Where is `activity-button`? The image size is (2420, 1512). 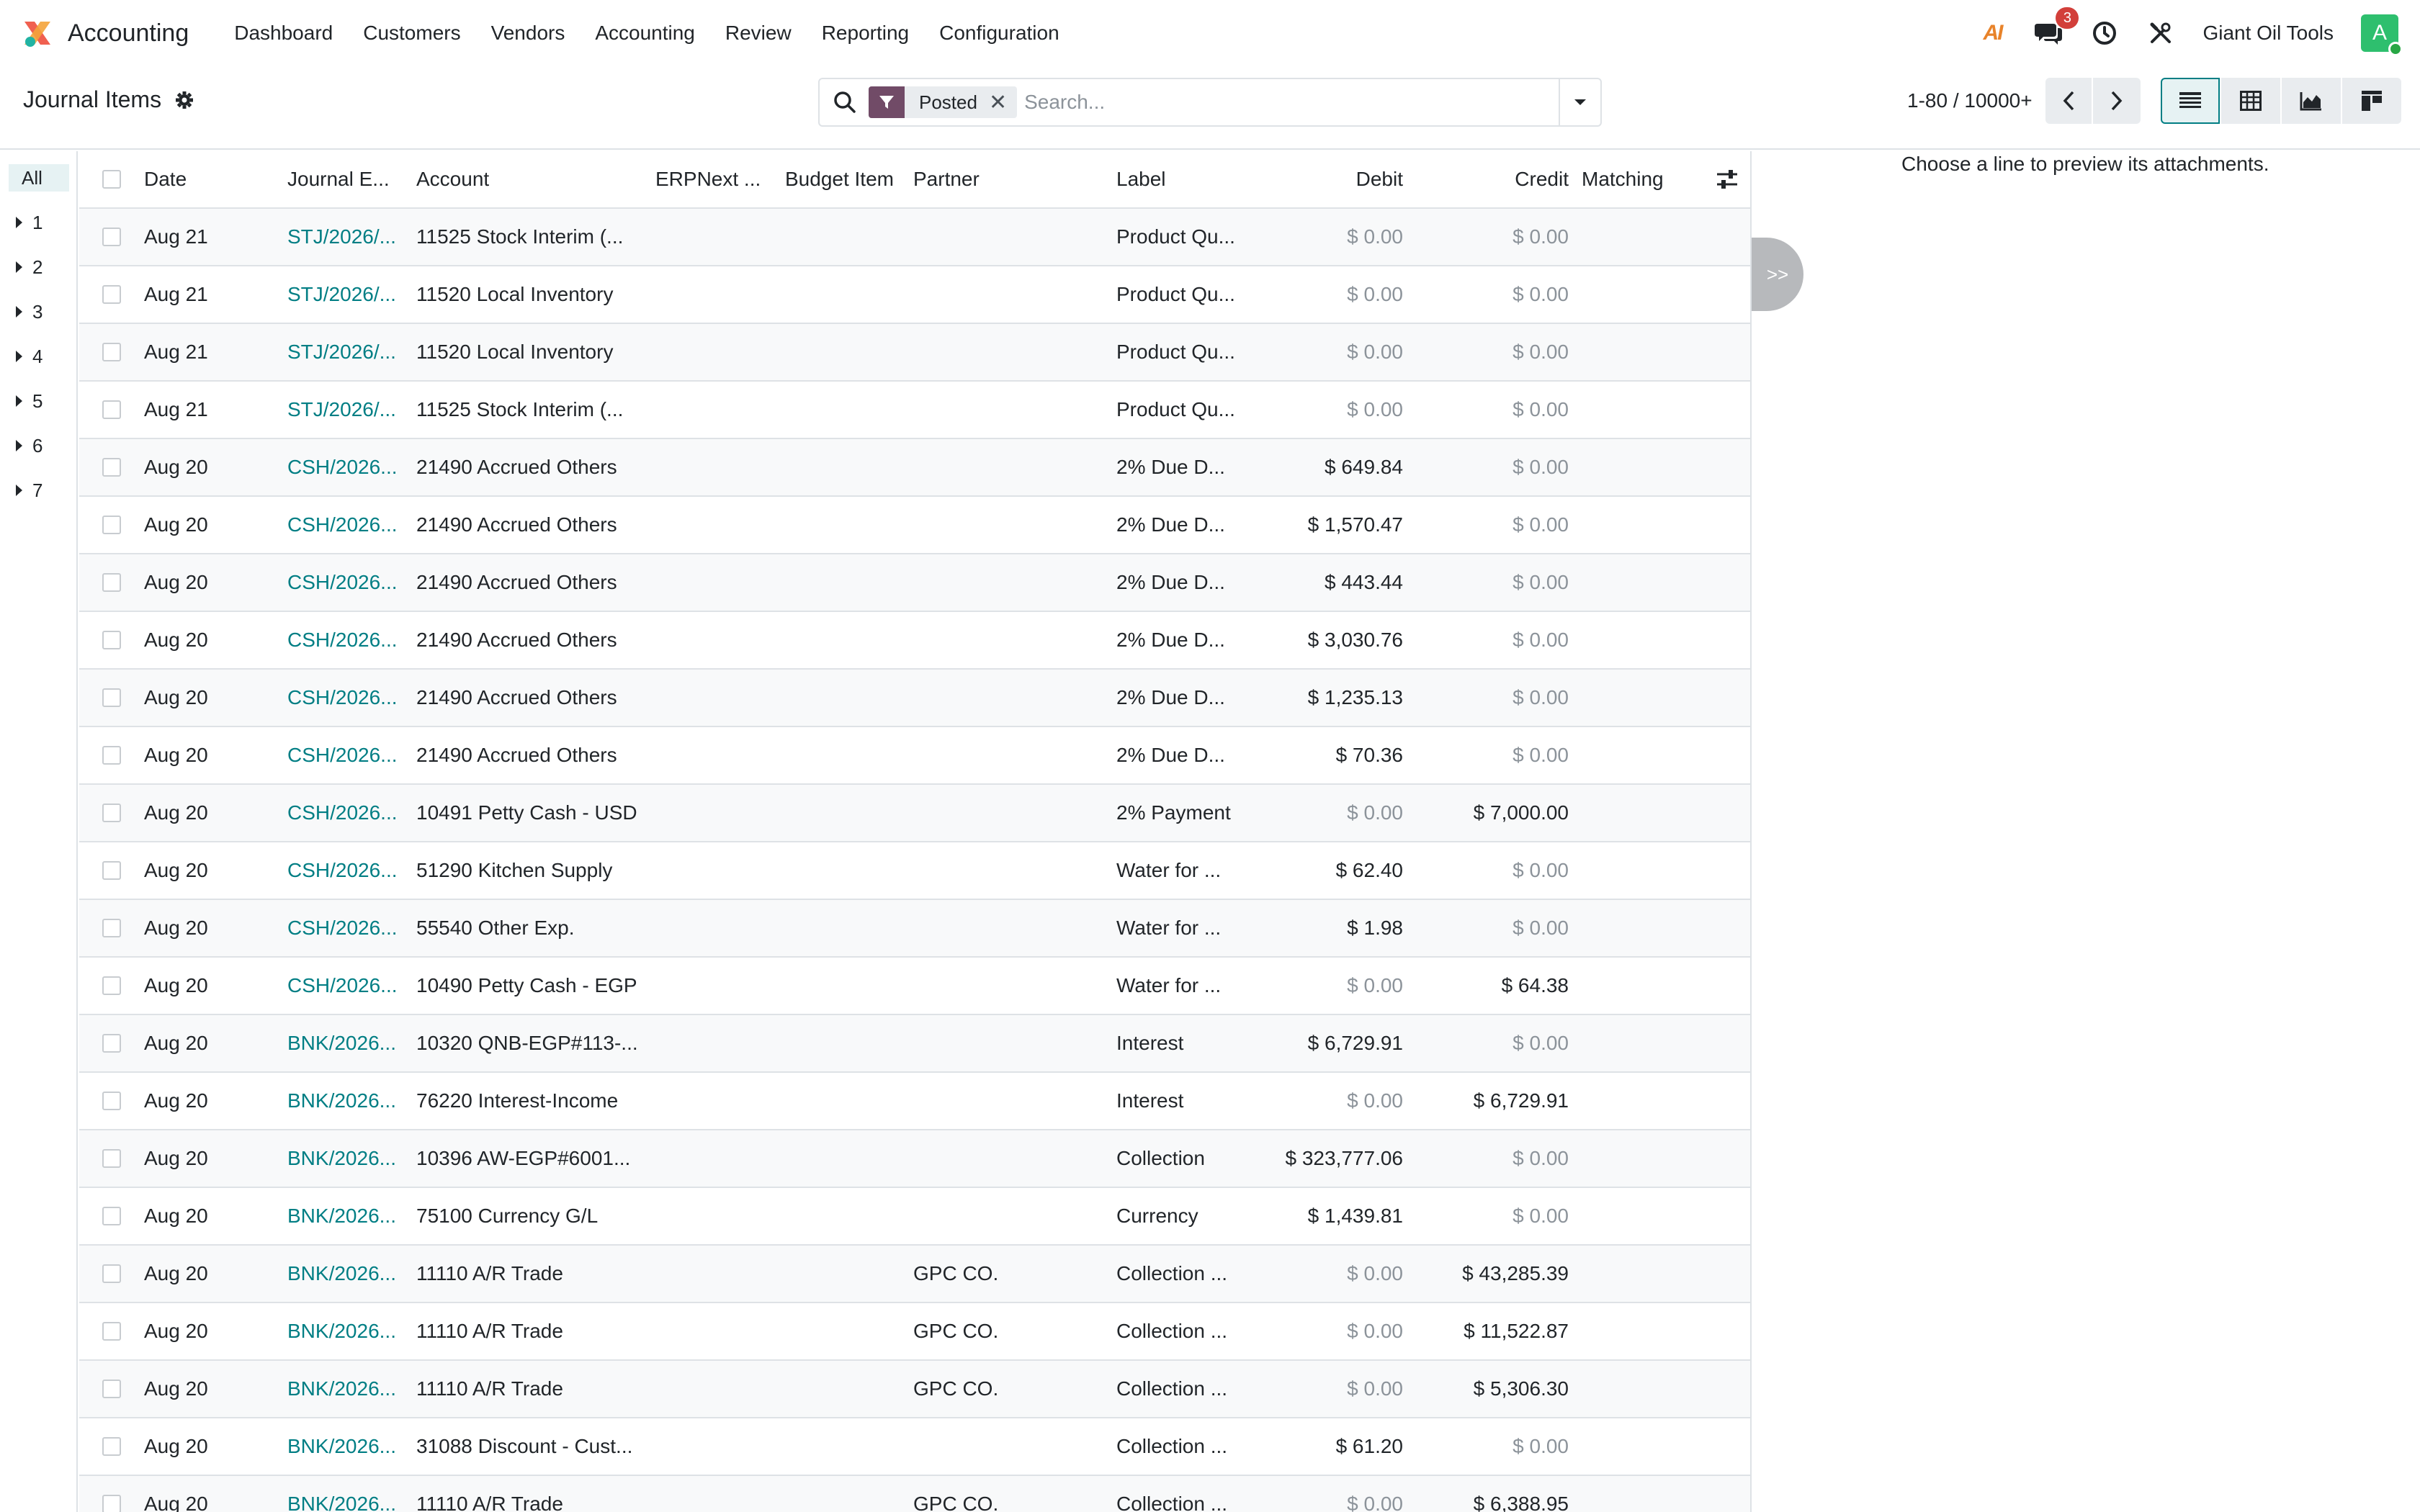 activity-button is located at coordinates (2104, 33).